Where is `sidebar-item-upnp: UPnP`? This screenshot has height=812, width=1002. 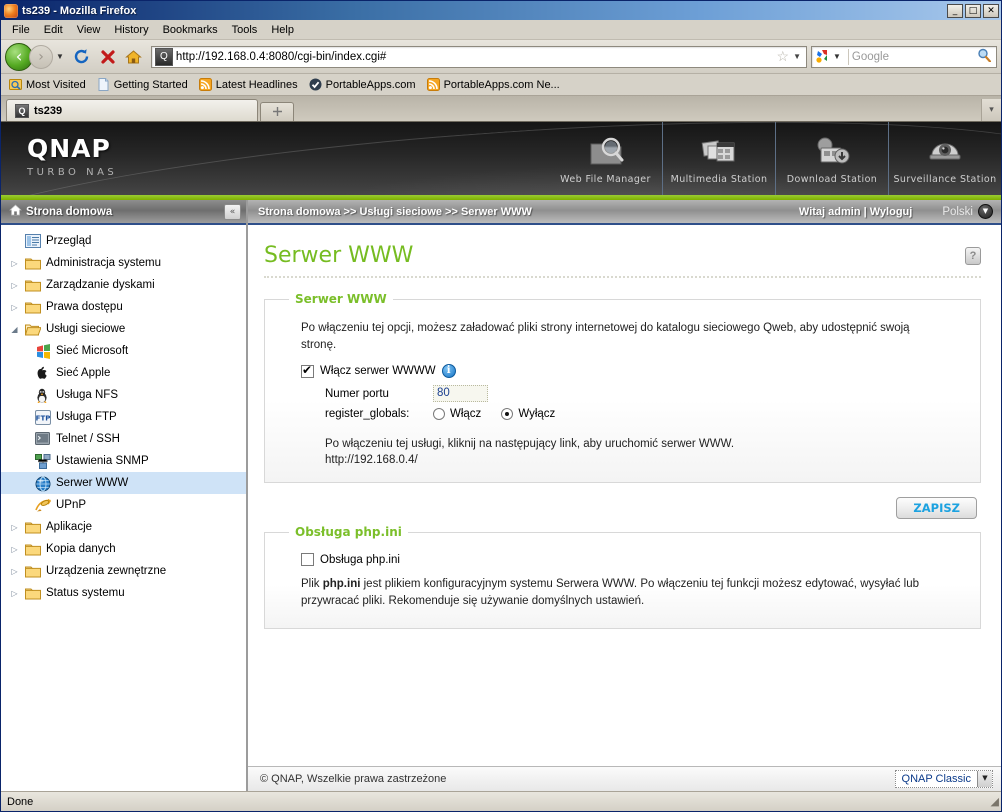 sidebar-item-upnp: UPnP is located at coordinates (123, 505).